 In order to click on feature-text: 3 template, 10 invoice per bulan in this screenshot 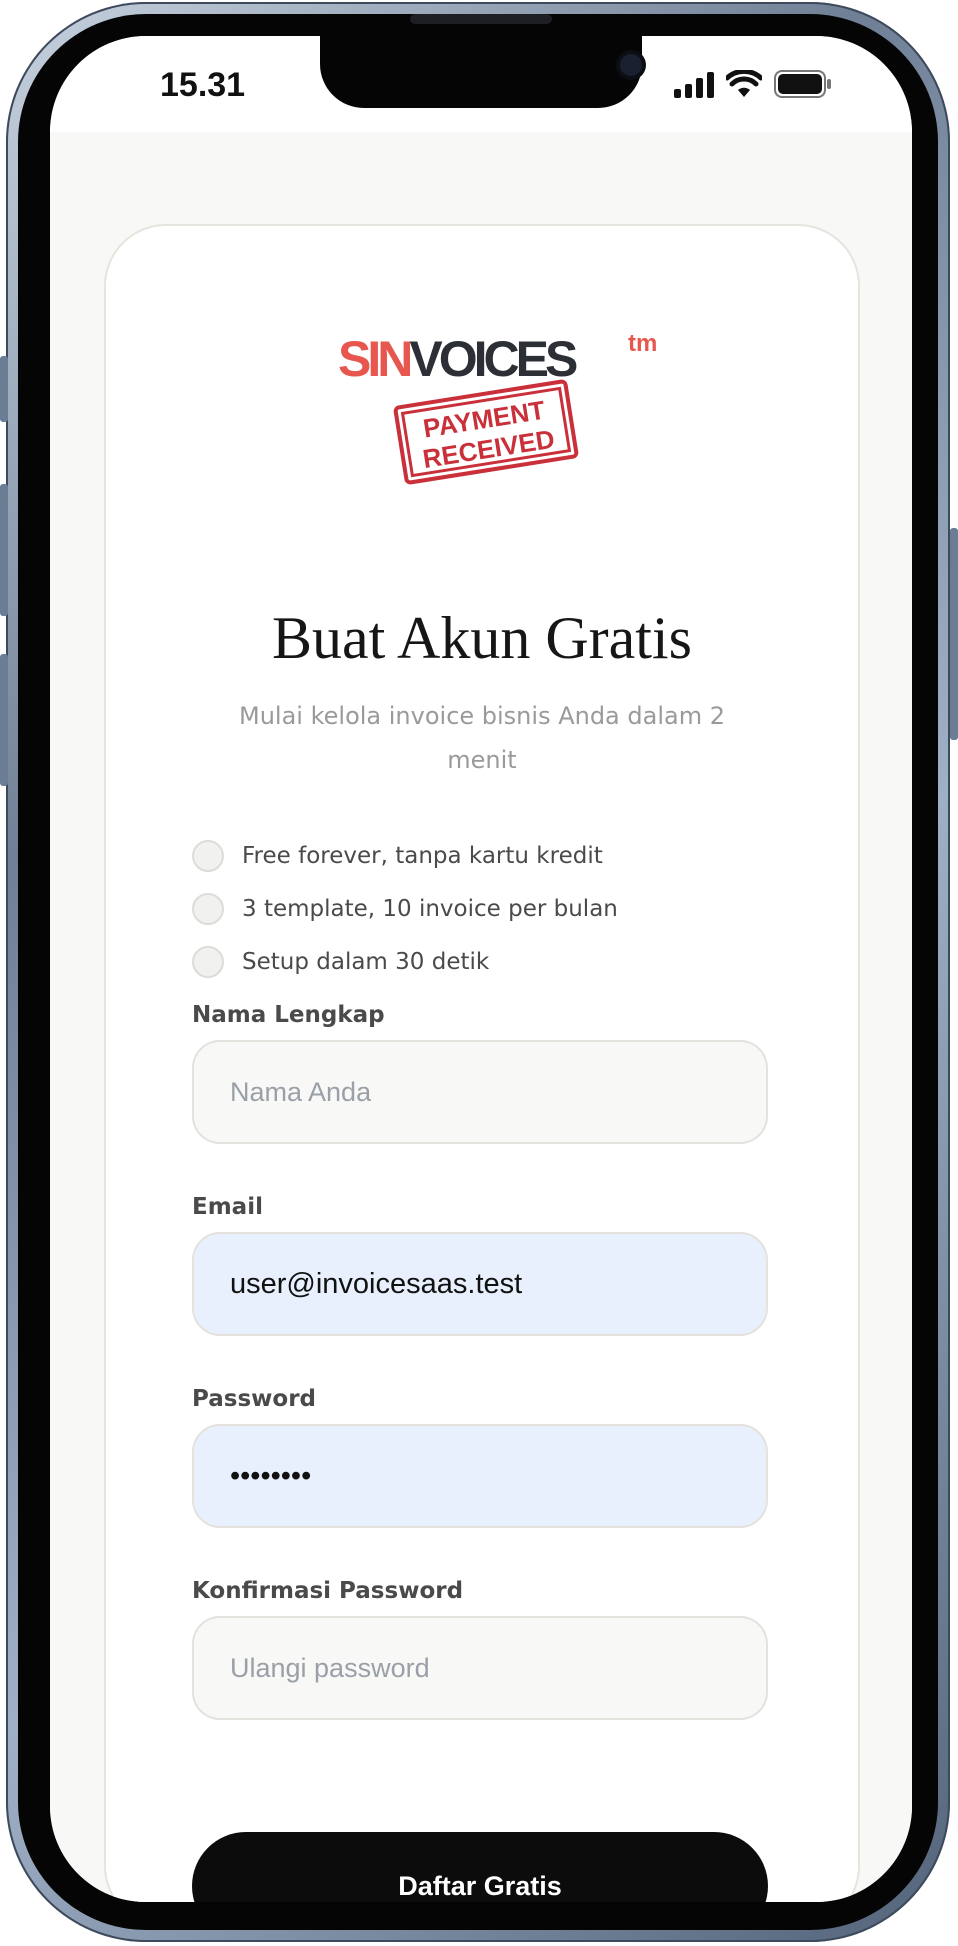, I will do `click(430, 909)`.